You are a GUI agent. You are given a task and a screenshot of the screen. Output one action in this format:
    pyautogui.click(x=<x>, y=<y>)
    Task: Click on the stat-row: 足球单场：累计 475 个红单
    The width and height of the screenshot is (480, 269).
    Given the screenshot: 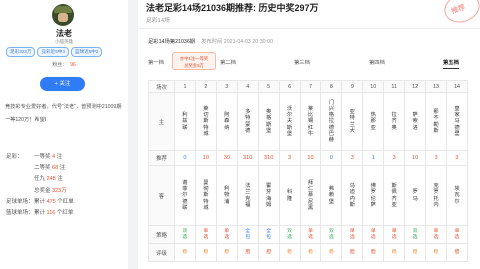 What is the action you would take?
    pyautogui.click(x=40, y=201)
    